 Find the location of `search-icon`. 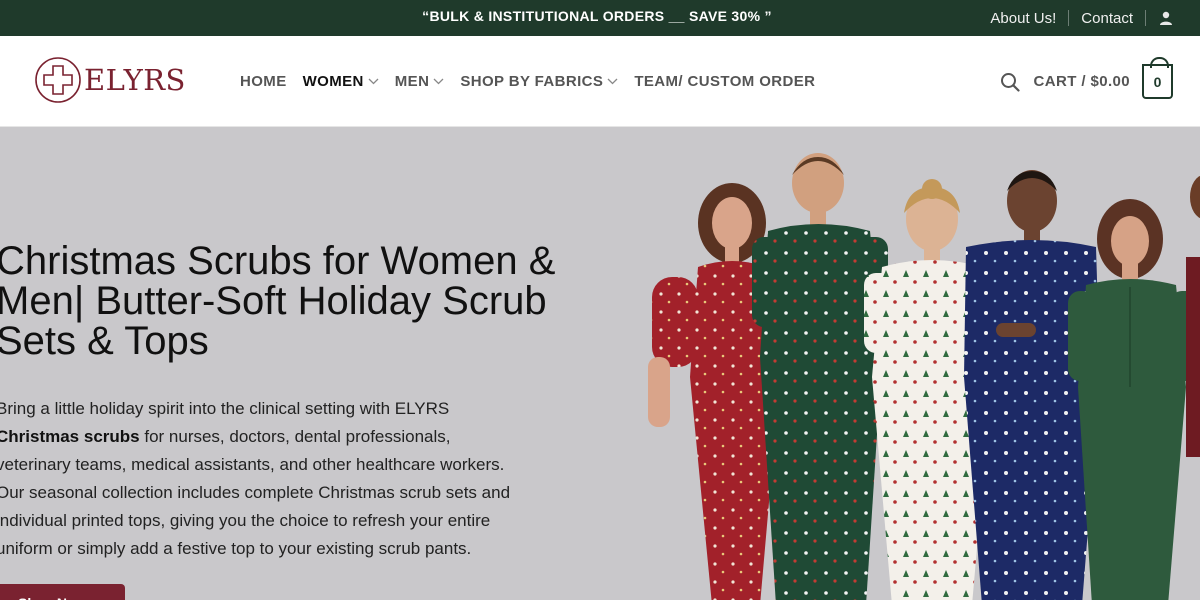

search-icon is located at coordinates (1010, 82).